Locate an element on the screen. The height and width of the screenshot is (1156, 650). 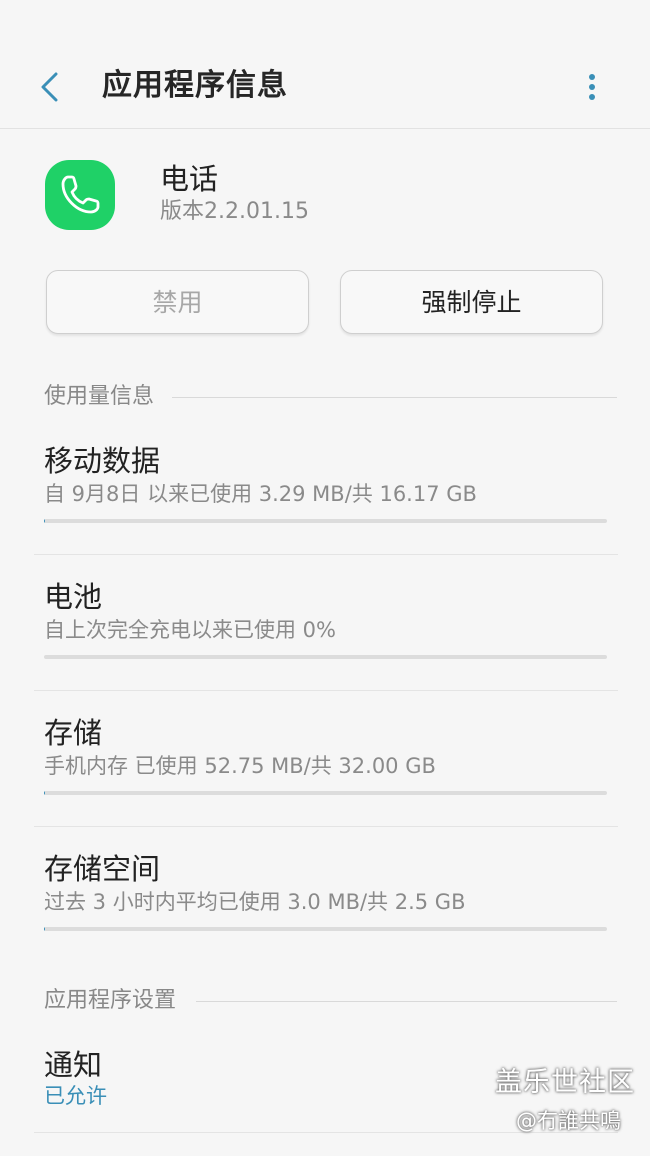
phone-icon is located at coordinates (80, 194).